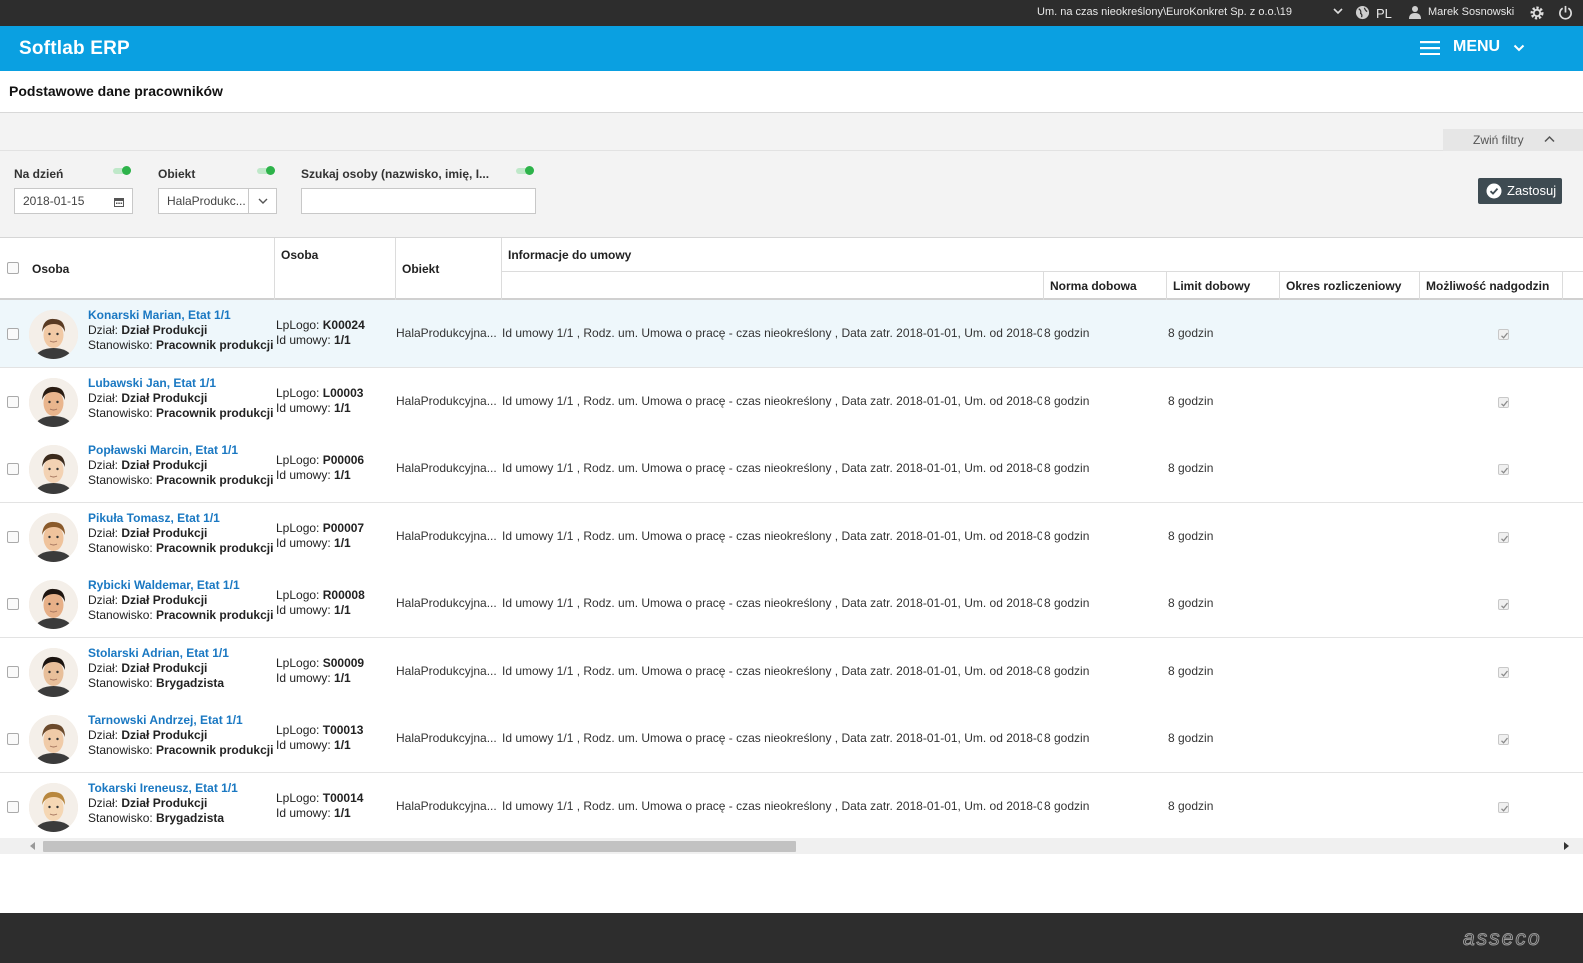 This screenshot has height=963, width=1583. Describe the element at coordinates (13, 268) in the screenshot. I see `select-all-checkbox` at that location.